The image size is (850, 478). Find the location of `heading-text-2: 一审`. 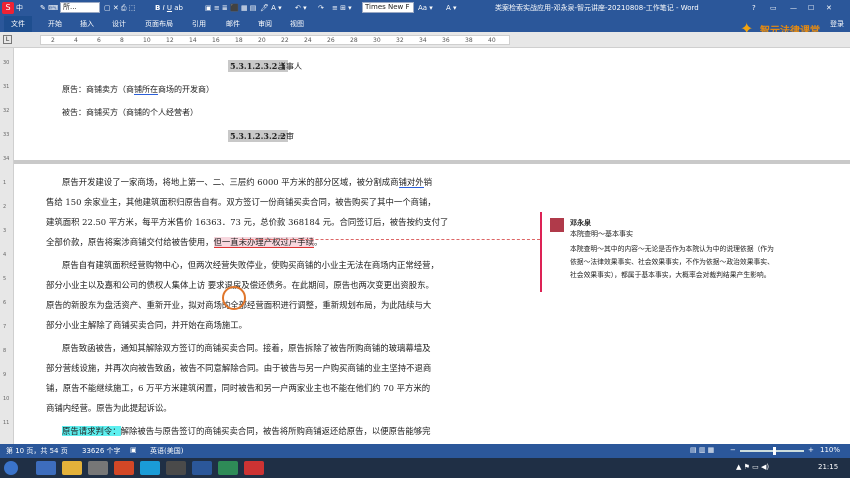

heading-text-2: 一审 is located at coordinates (286, 136).